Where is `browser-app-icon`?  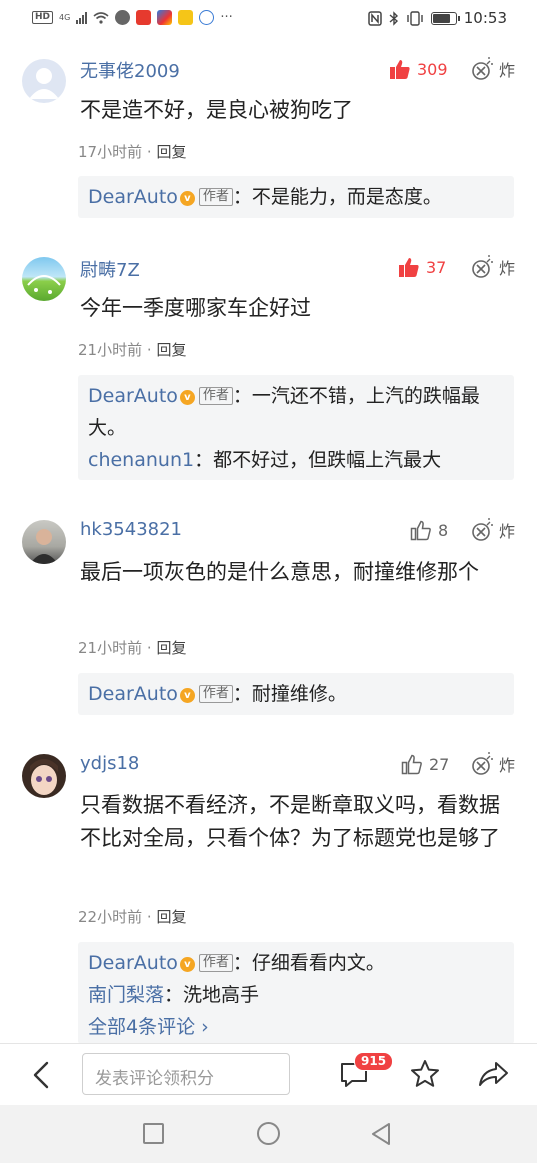 browser-app-icon is located at coordinates (165, 17).